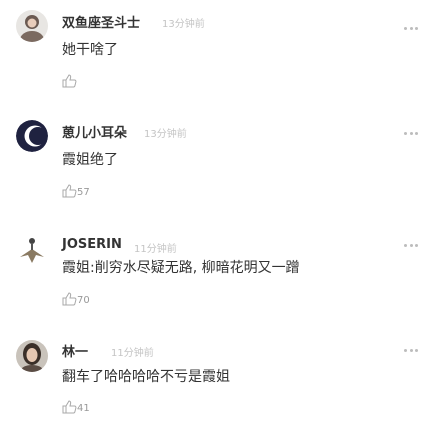 The width and height of the screenshot is (440, 430). What do you see at coordinates (181, 268) in the screenshot?
I see `comment-text: 霞姐:削穷水尽疑无路, 柳暗花明又一蹭` at bounding box center [181, 268].